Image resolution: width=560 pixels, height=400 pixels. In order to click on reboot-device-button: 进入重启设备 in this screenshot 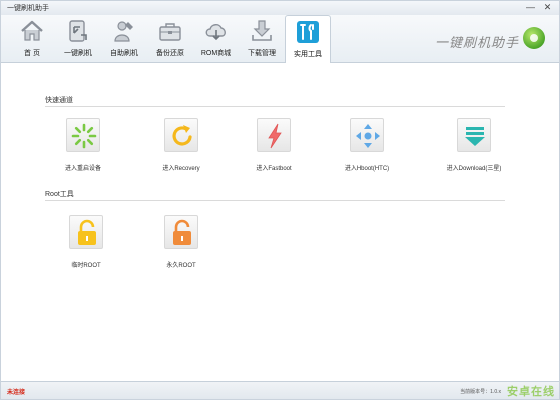, I will do `click(83, 145)`.